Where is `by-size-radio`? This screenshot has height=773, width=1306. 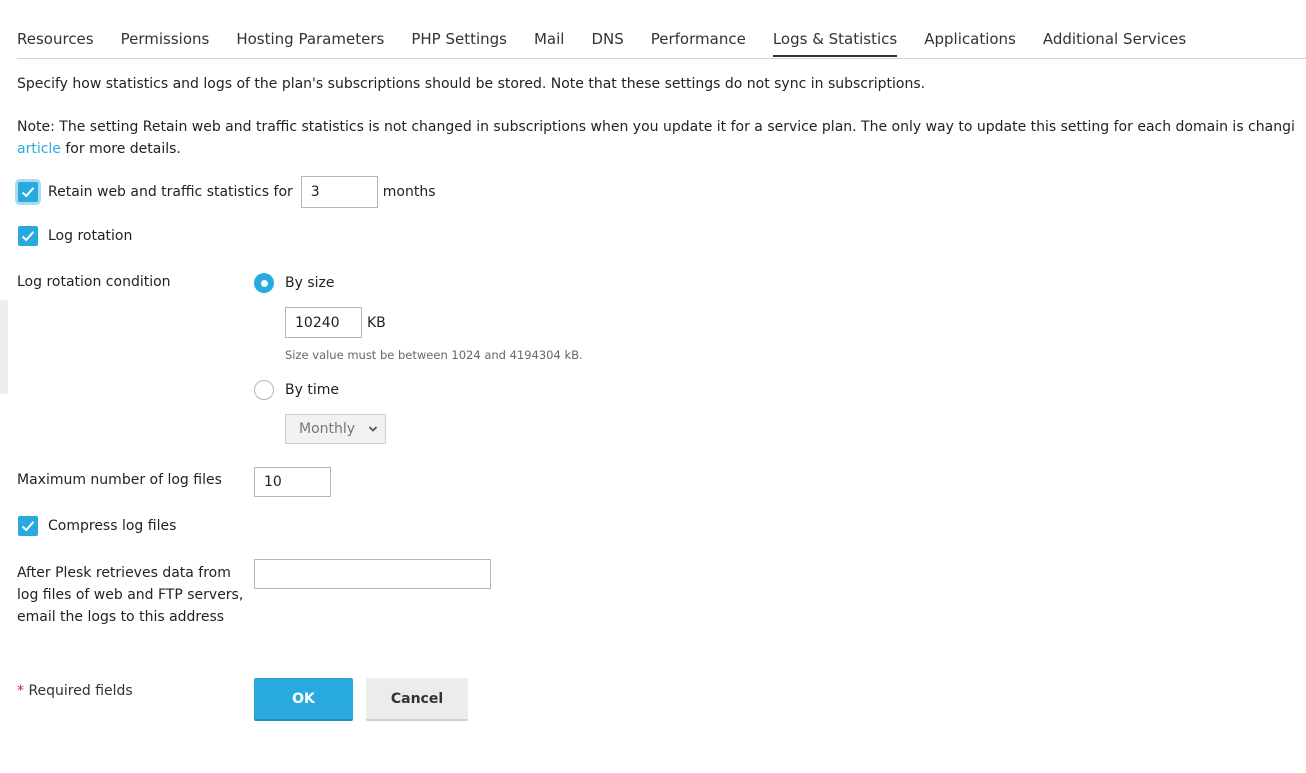 by-size-radio is located at coordinates (264, 283).